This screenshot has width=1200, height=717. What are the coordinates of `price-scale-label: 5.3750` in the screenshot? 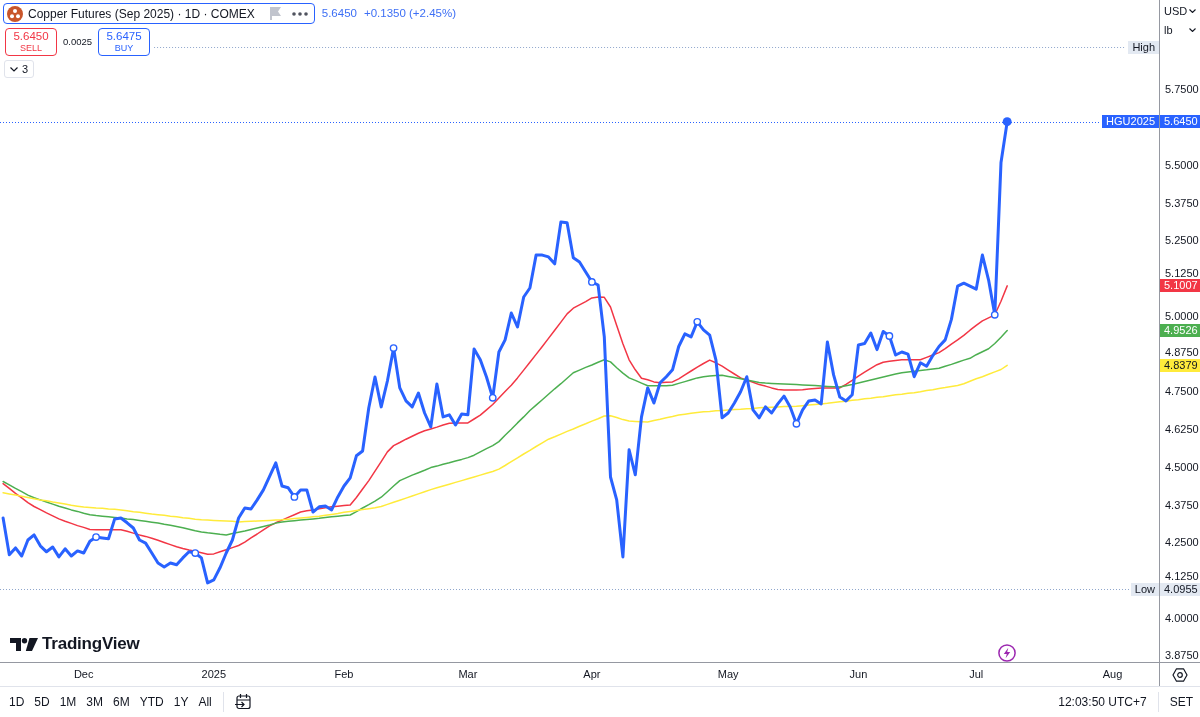 It's located at (1182, 203).